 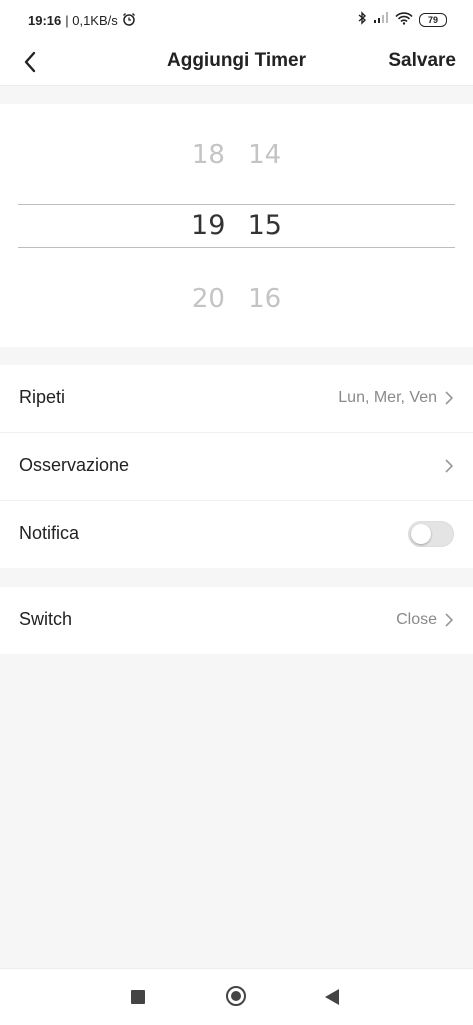 I want to click on picker-hour: 19, so click(x=208, y=225).